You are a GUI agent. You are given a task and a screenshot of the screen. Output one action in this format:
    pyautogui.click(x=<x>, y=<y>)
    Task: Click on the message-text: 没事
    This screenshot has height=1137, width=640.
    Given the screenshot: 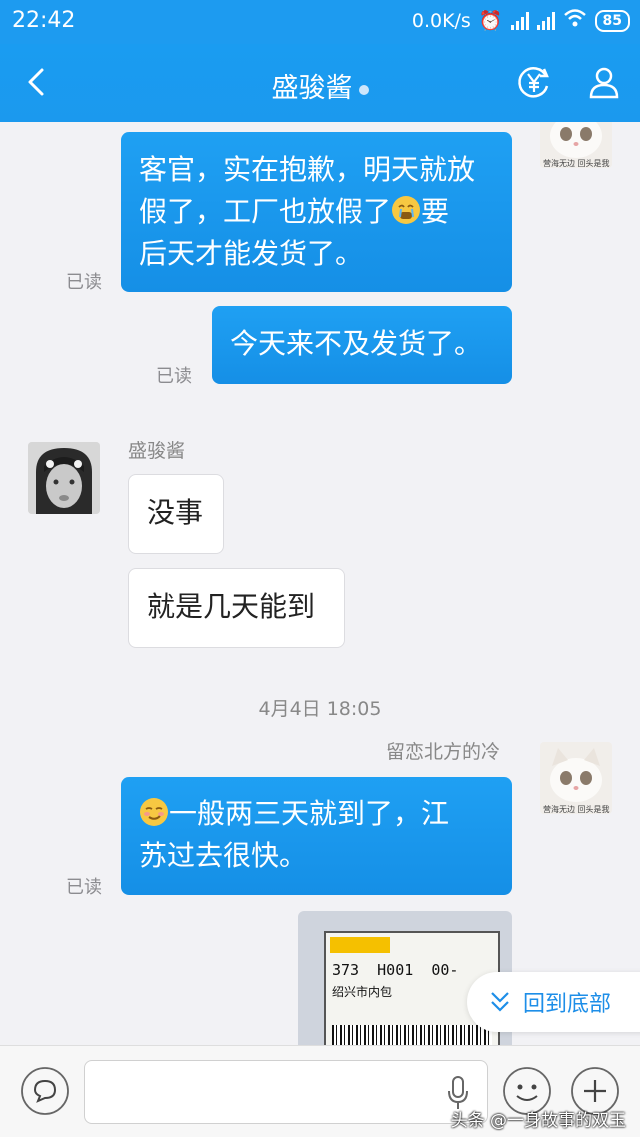 What is the action you would take?
    pyautogui.click(x=175, y=512)
    